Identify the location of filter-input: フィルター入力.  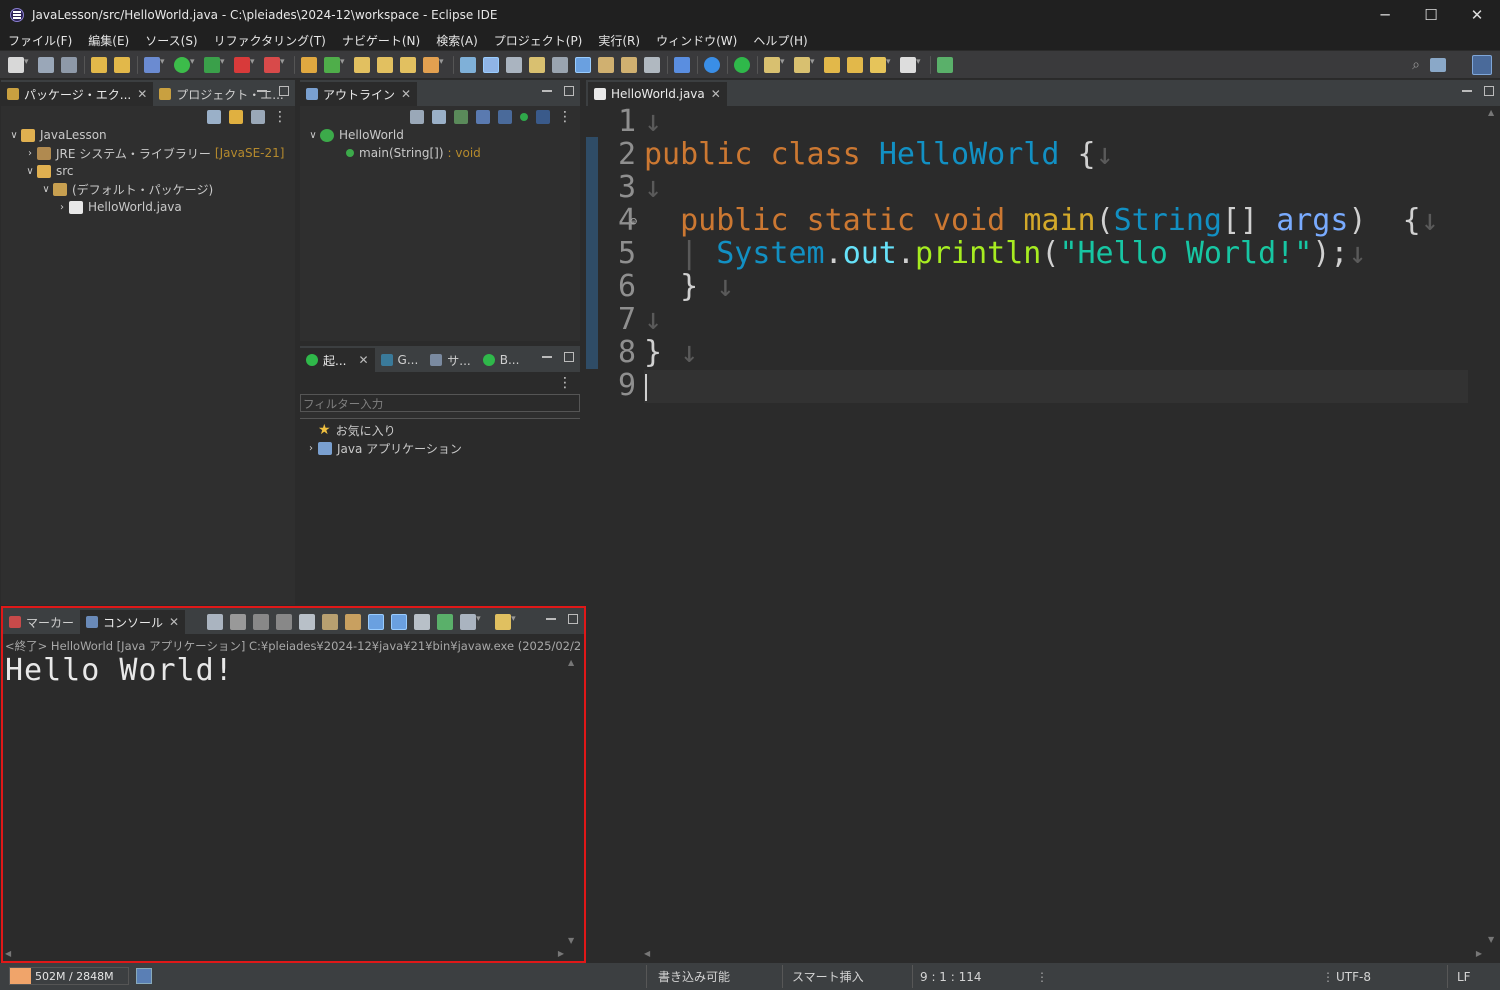
(440, 403).